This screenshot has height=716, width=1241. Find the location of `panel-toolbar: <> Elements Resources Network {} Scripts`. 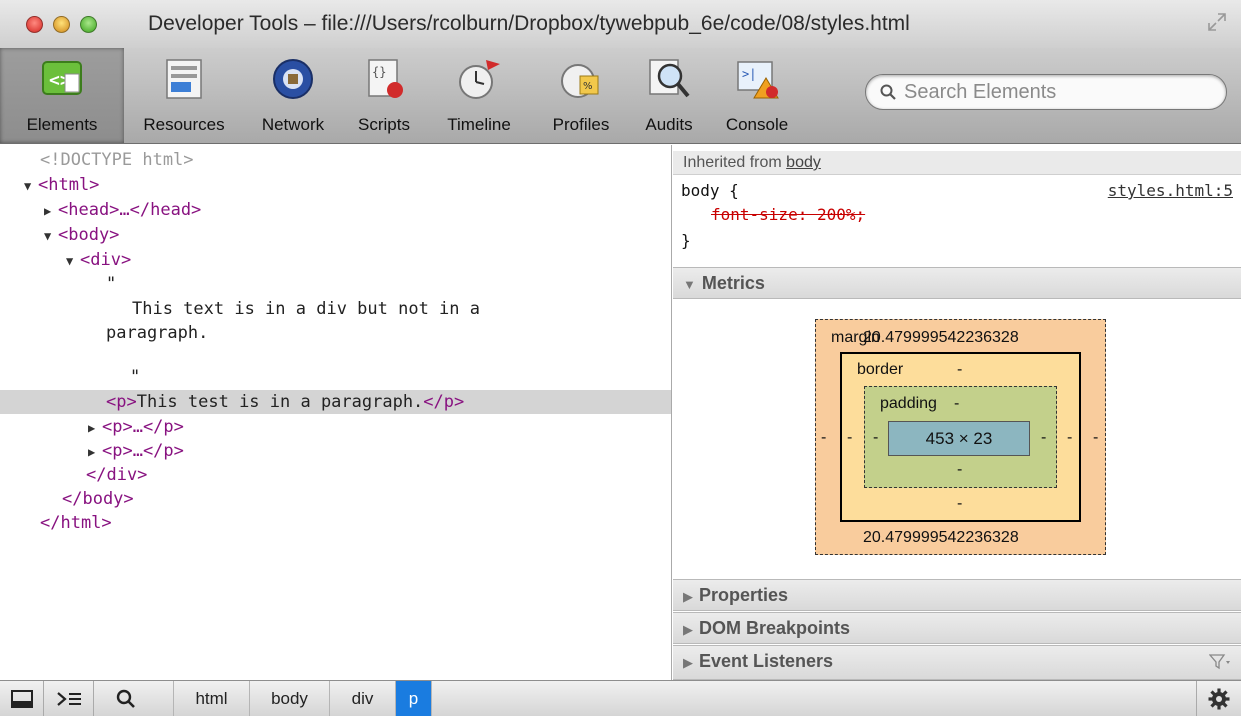

panel-toolbar: <> Elements Resources Network {} Scripts is located at coordinates (620, 96).